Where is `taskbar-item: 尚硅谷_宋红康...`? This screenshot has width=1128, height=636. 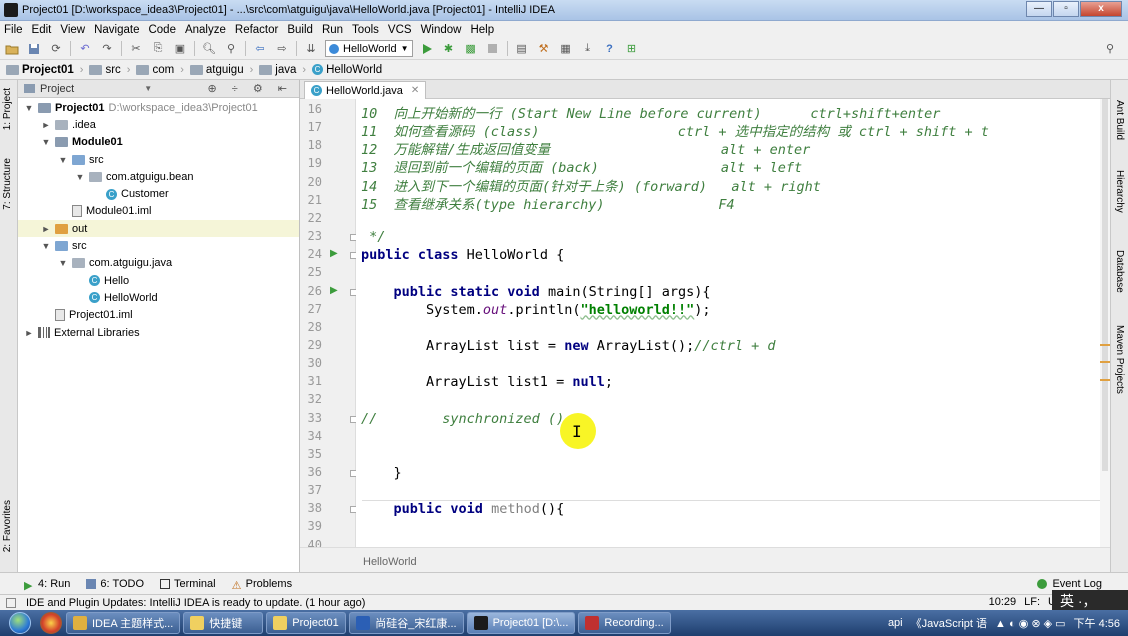 taskbar-item: 尚硅谷_宋红康... is located at coordinates (406, 623).